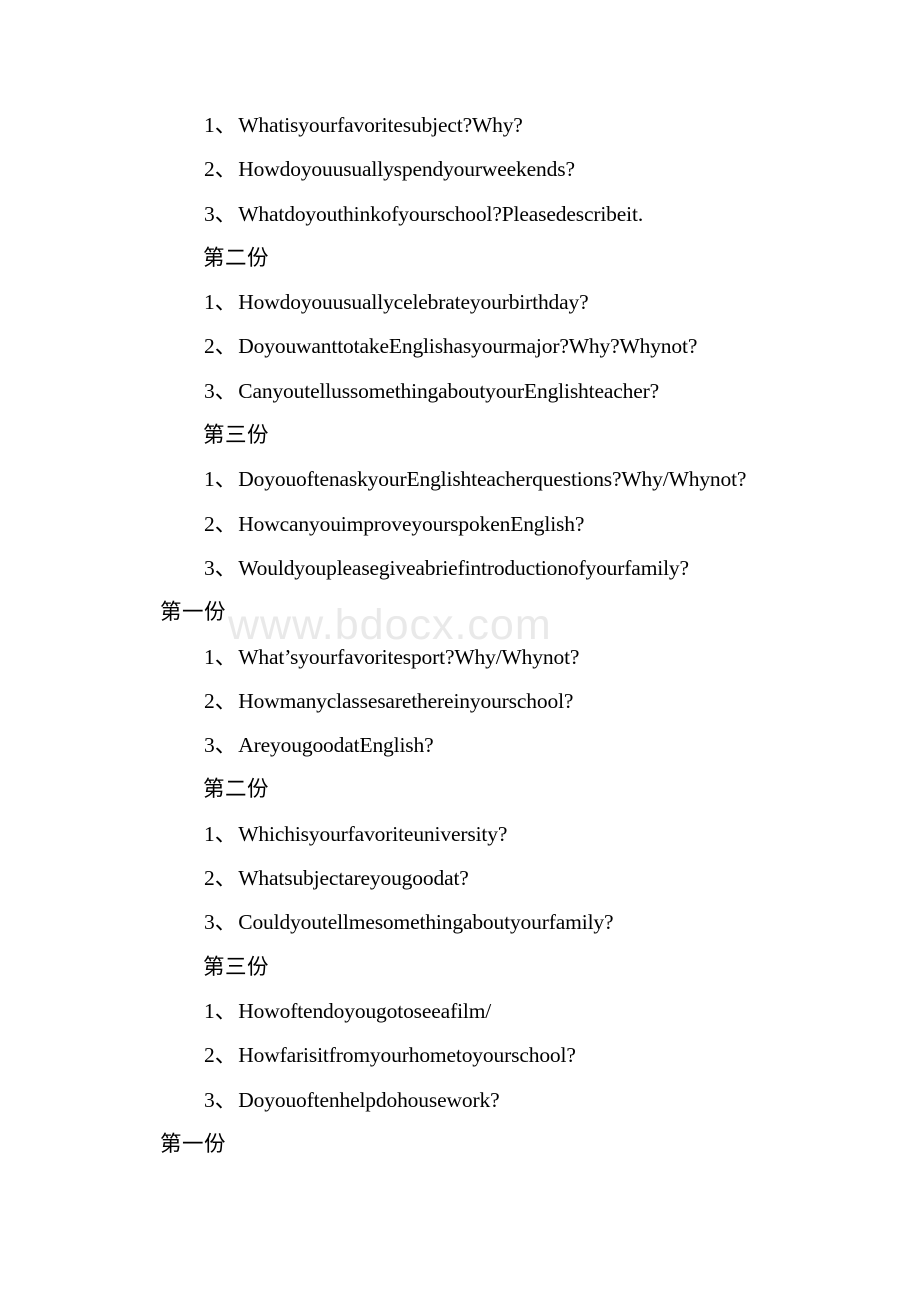  What do you see at coordinates (407, 1055) in the screenshot?
I see `question-text: Howfarisitfromyourhometoyourschool?` at bounding box center [407, 1055].